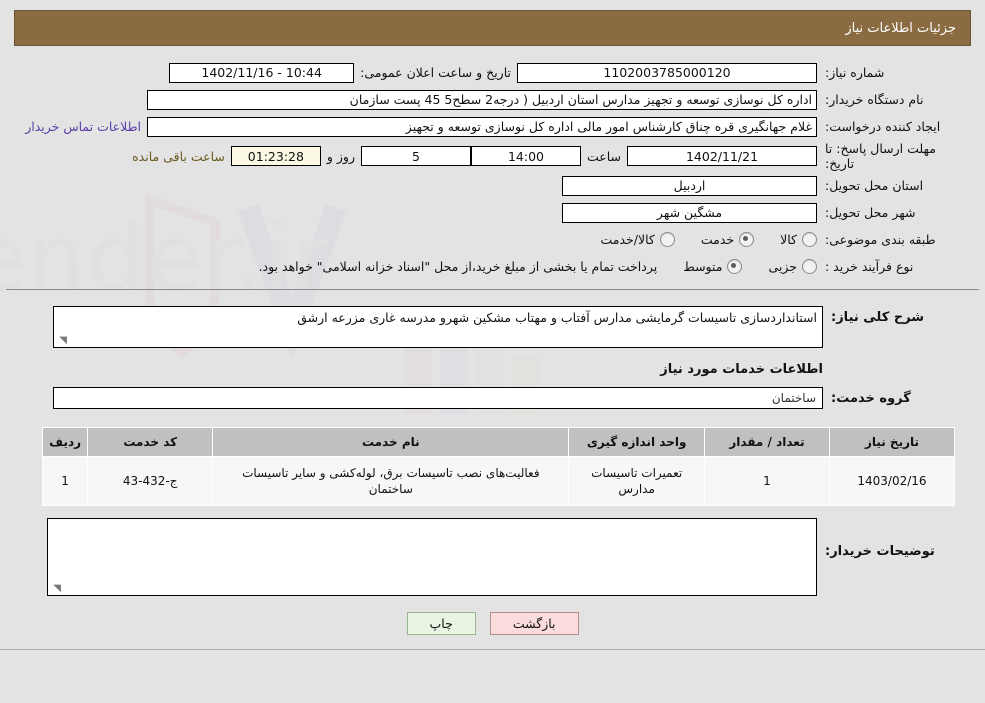 This screenshot has width=985, height=703. What do you see at coordinates (766, 481) in the screenshot?
I see `cell-quantity: 1` at bounding box center [766, 481].